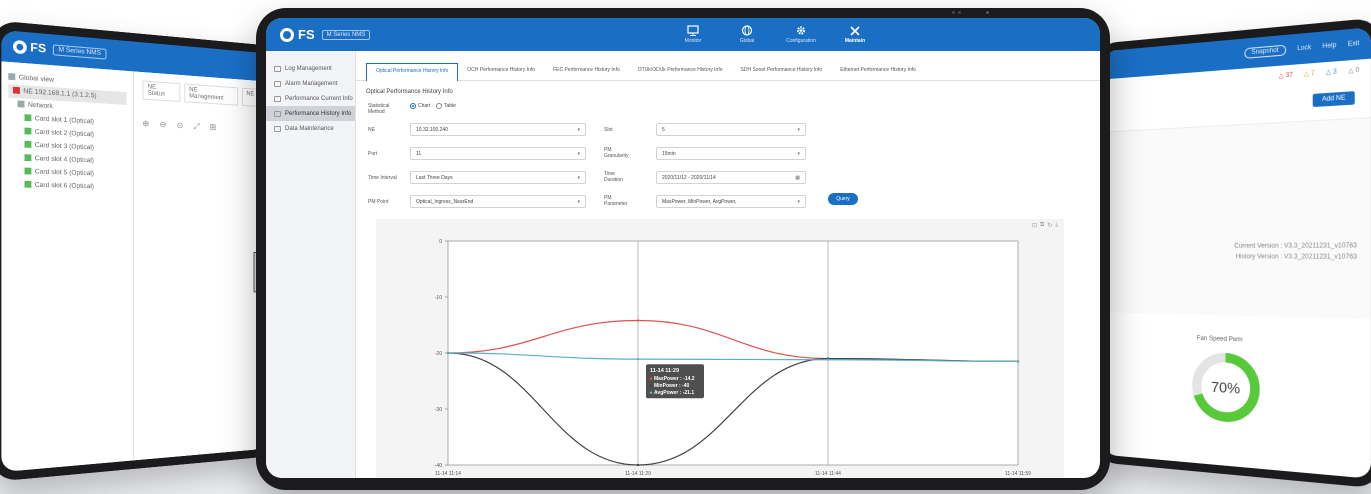 The width and height of the screenshot is (1371, 494). I want to click on tree-node-label: Global view, so click(36, 79).